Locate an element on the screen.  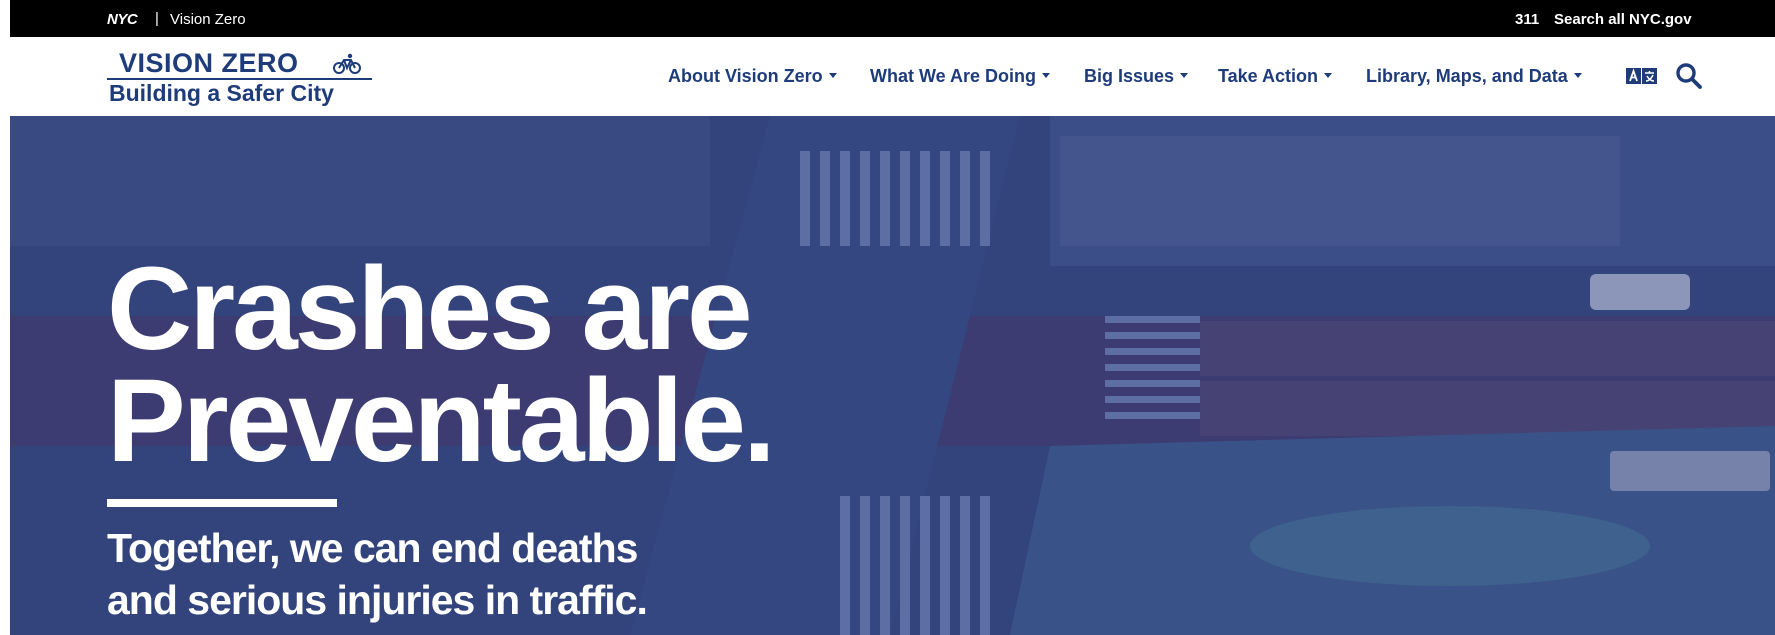
search-all-nyc-link: Search all NYC.gov is located at coordinates (1623, 19).